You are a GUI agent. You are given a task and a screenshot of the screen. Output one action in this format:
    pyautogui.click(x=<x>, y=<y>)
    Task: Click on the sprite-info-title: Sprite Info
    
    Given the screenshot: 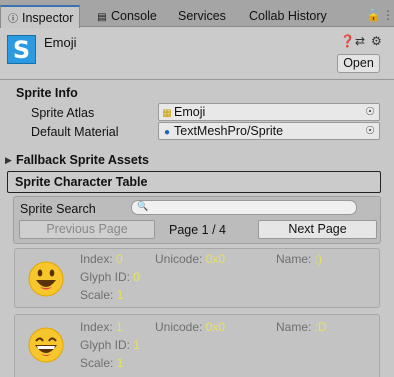 What is the action you would take?
    pyautogui.click(x=47, y=93)
    